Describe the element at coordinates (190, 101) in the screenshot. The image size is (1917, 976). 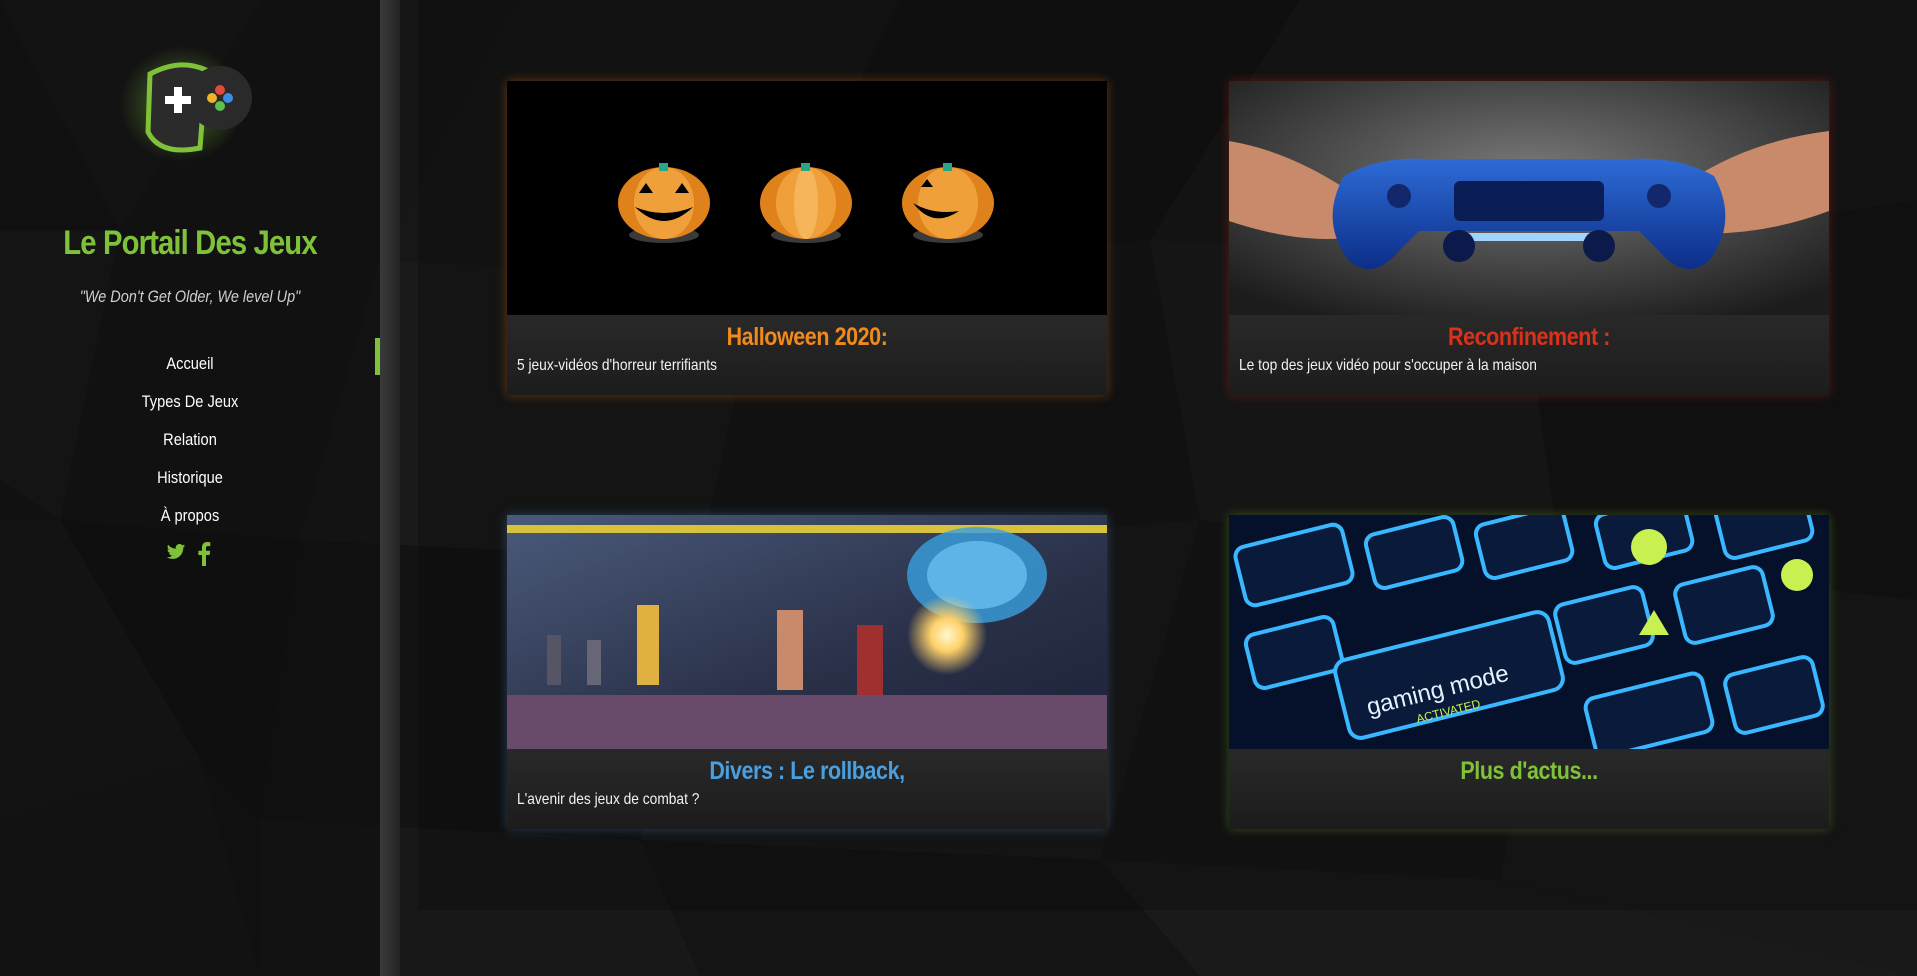
I see `gamepad-logo` at that location.